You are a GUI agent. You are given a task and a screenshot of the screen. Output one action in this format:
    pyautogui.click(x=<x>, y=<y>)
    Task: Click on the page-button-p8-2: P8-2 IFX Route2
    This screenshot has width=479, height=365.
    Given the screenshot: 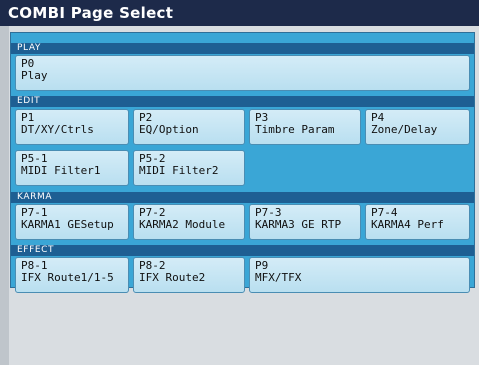 What is the action you would take?
    pyautogui.click(x=189, y=275)
    